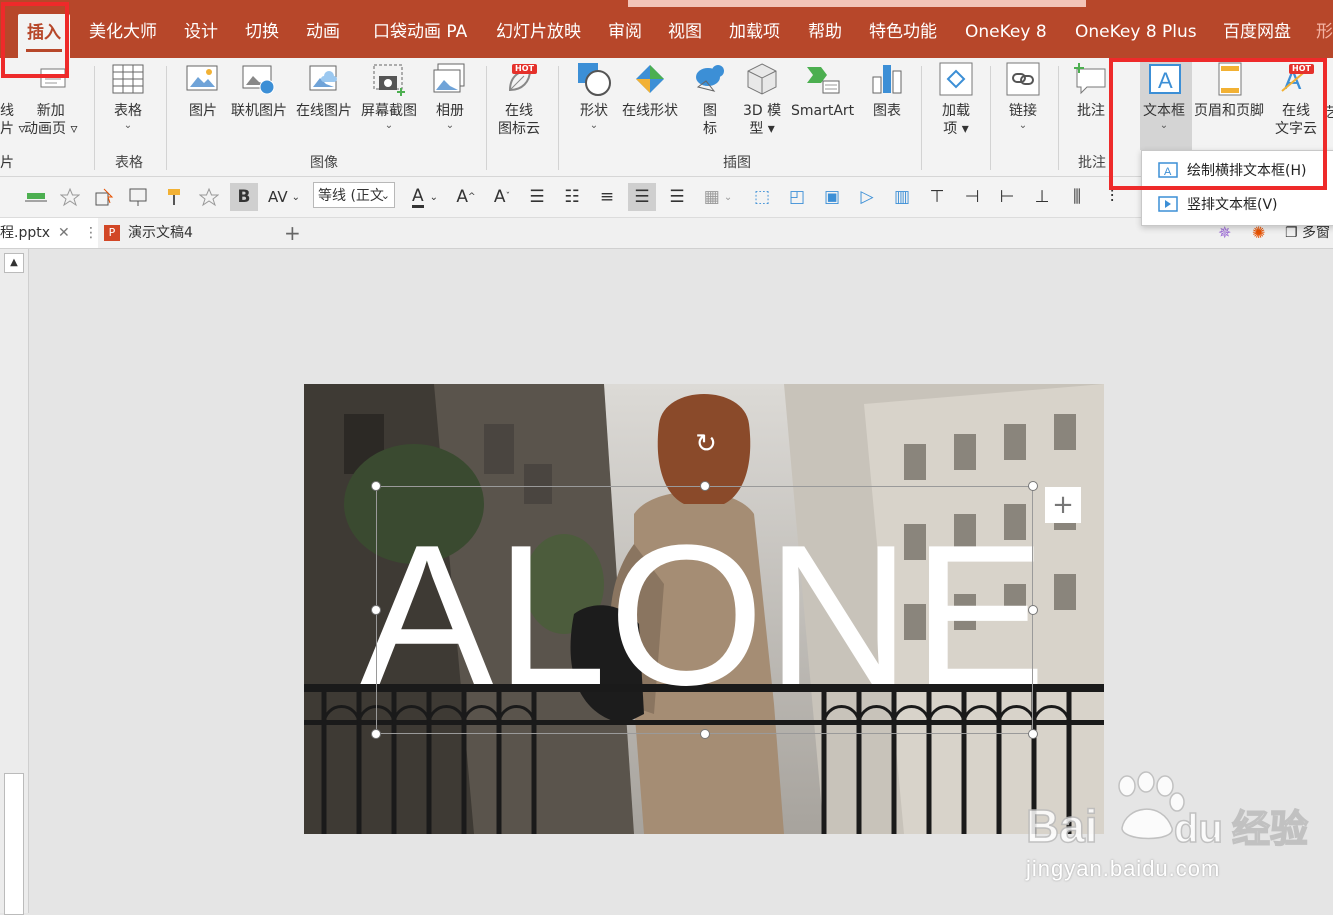 Image resolution: width=1333 pixels, height=915 pixels. Describe the element at coordinates (1218, 124) in the screenshot. I see `highlight-box-textbox` at that location.